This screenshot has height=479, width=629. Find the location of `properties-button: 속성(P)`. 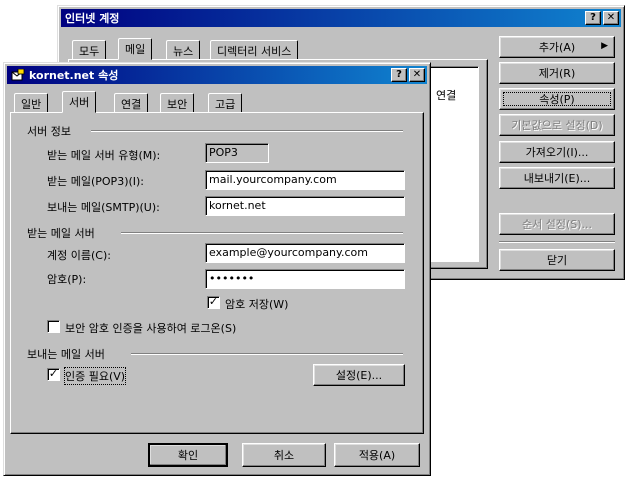

properties-button: 속성(P) is located at coordinates (557, 99).